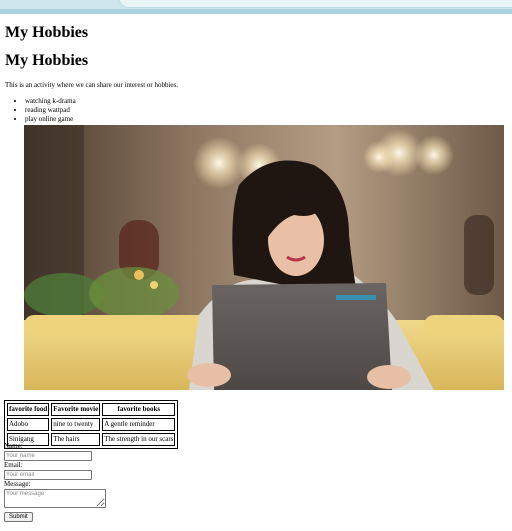 Image resolution: width=512 pixels, height=531 pixels. I want to click on section-title: My Hobbies, so click(47, 60).